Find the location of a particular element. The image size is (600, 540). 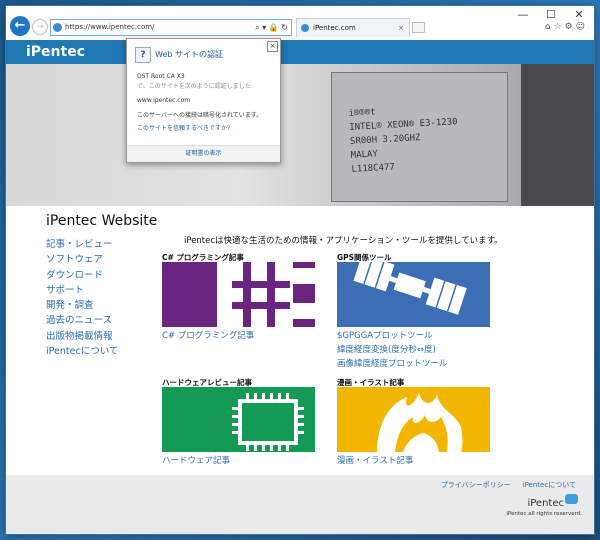

footer-copyright: iPentec all rights reserverd. is located at coordinates (544, 514).